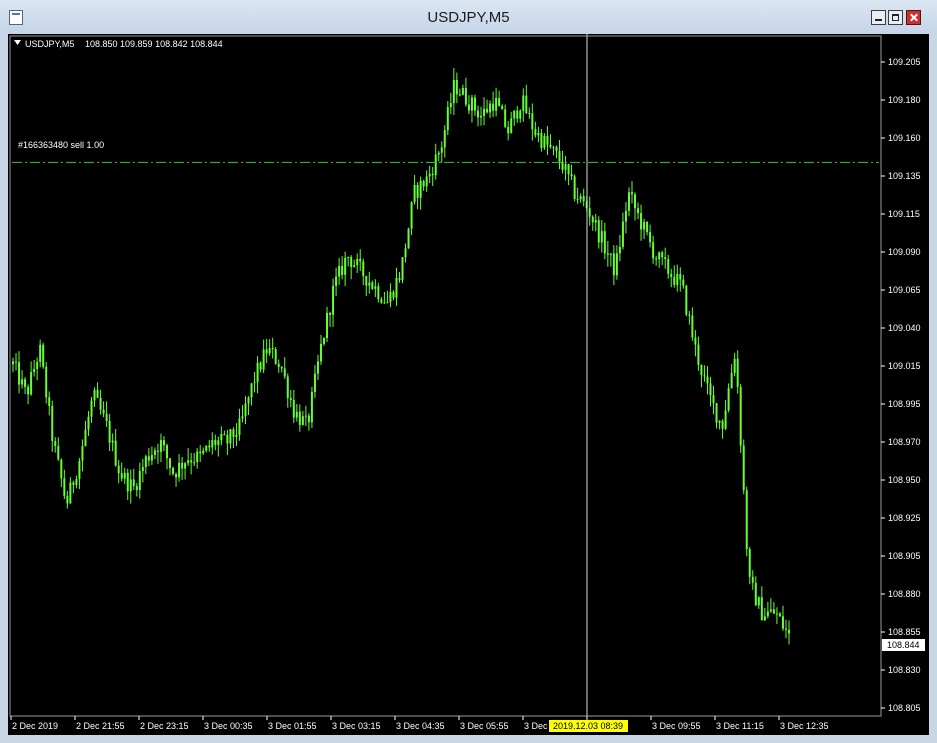 The image size is (937, 743). I want to click on price-tick-label: 109.180, so click(904, 100).